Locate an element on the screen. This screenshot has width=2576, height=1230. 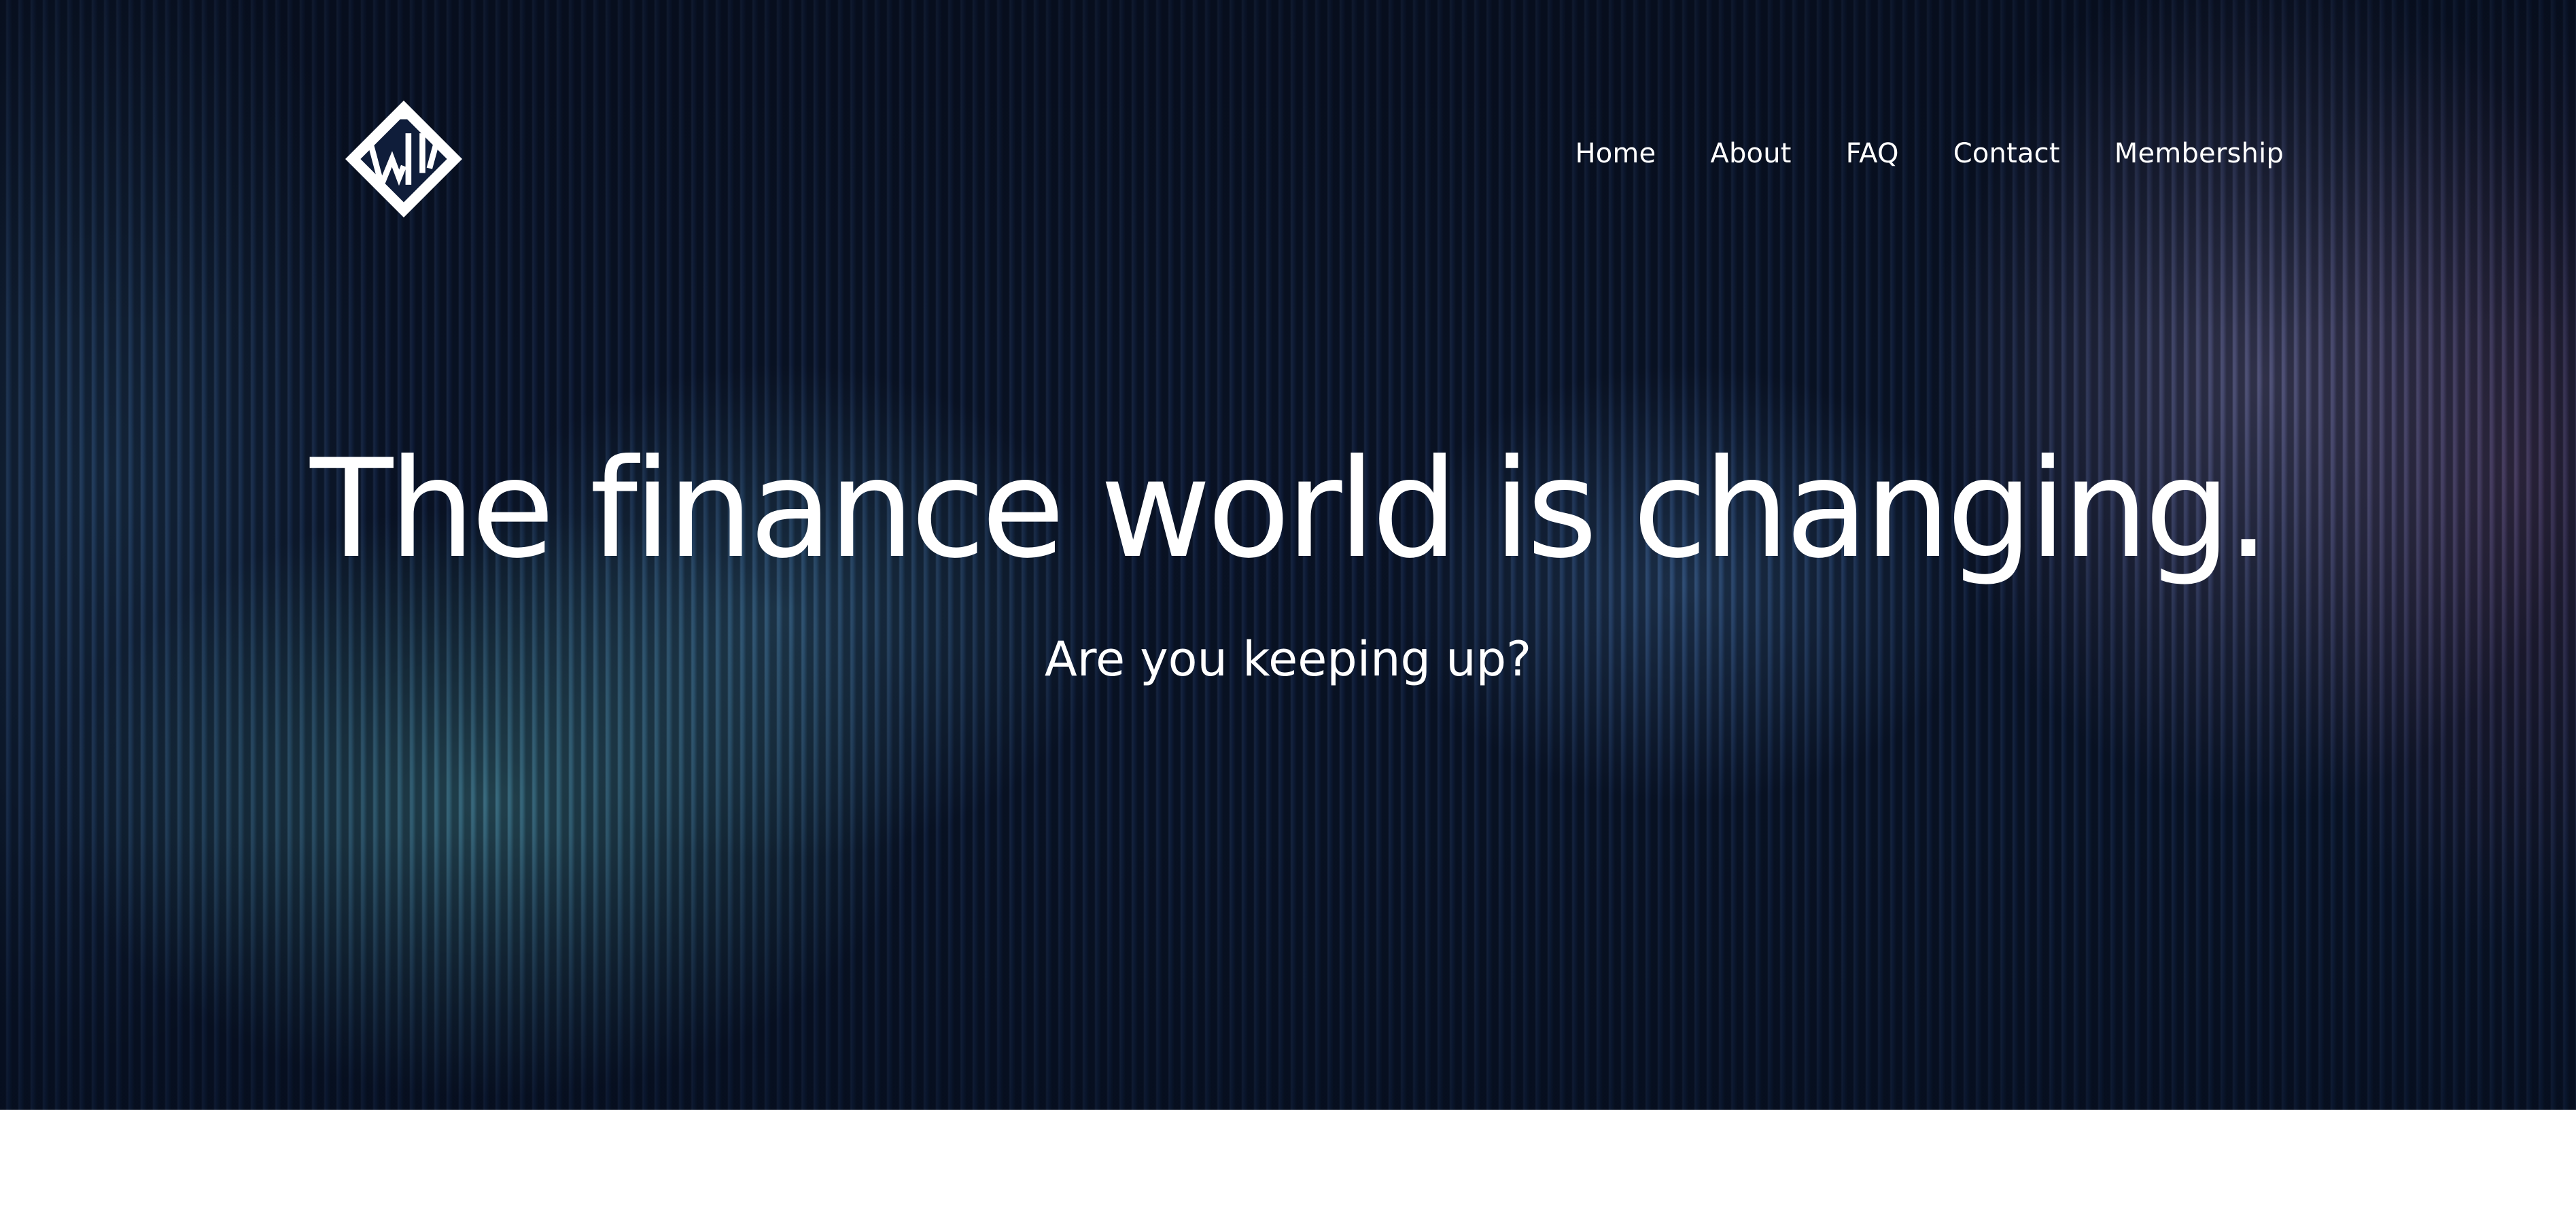
nav-link-membership: Membership is located at coordinates (2199, 153).